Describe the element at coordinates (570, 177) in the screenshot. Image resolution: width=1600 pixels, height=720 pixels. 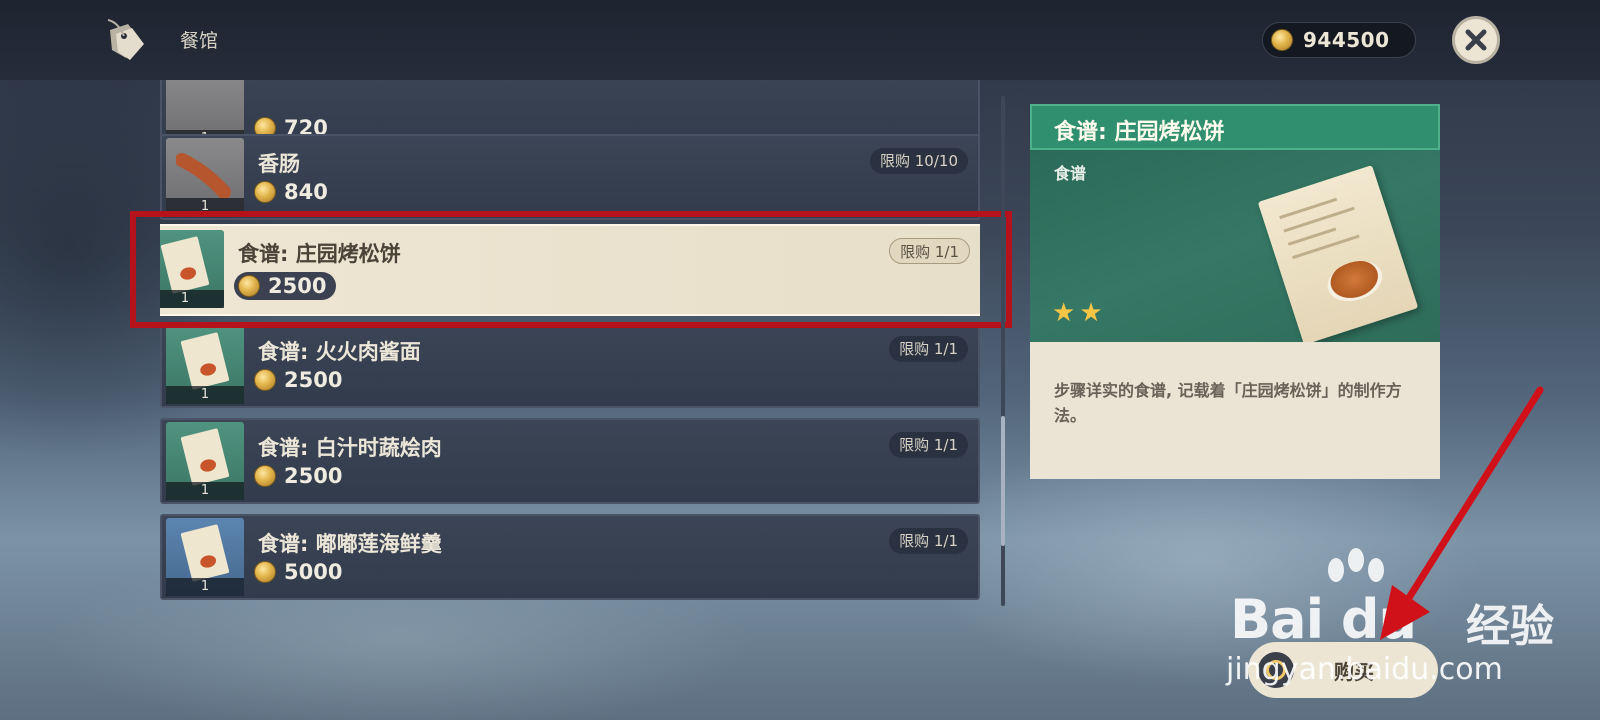
I see `list-item: 1 香肠 限购 10/10 840` at that location.